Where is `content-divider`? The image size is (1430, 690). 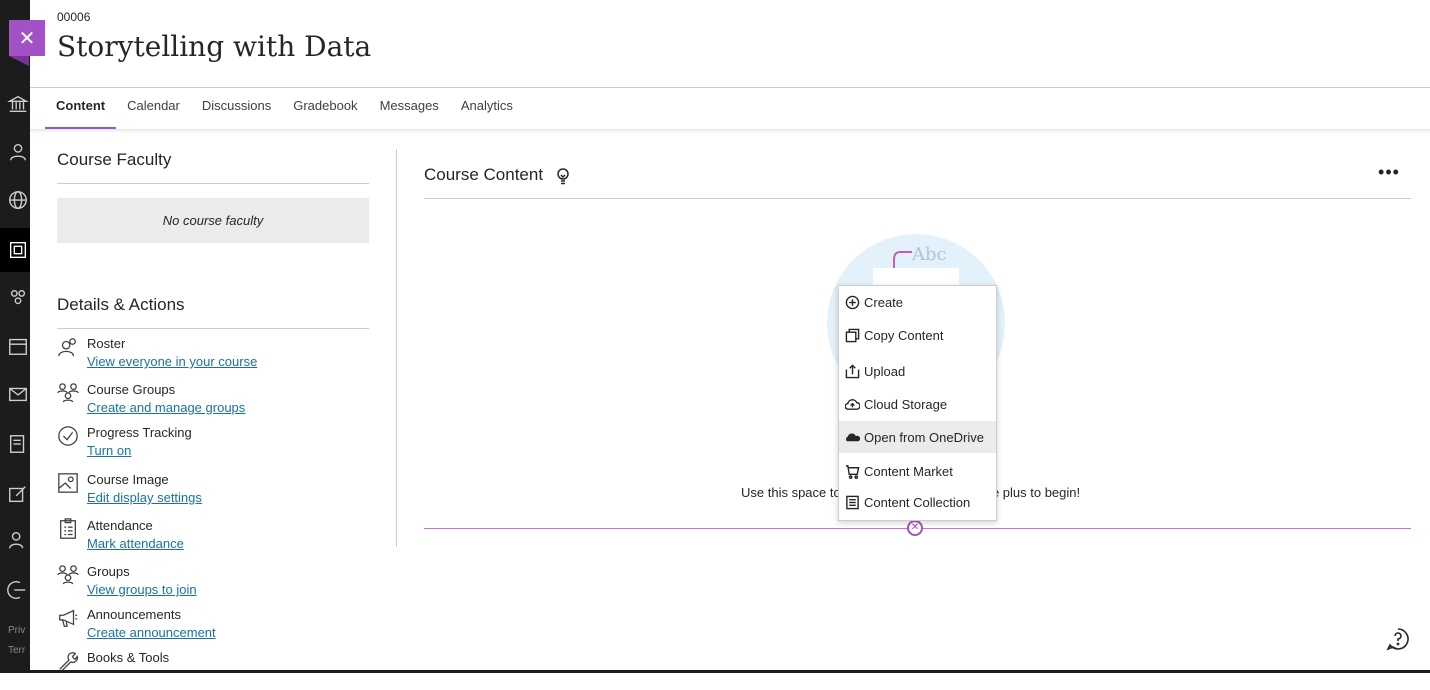
content-divider is located at coordinates (917, 198).